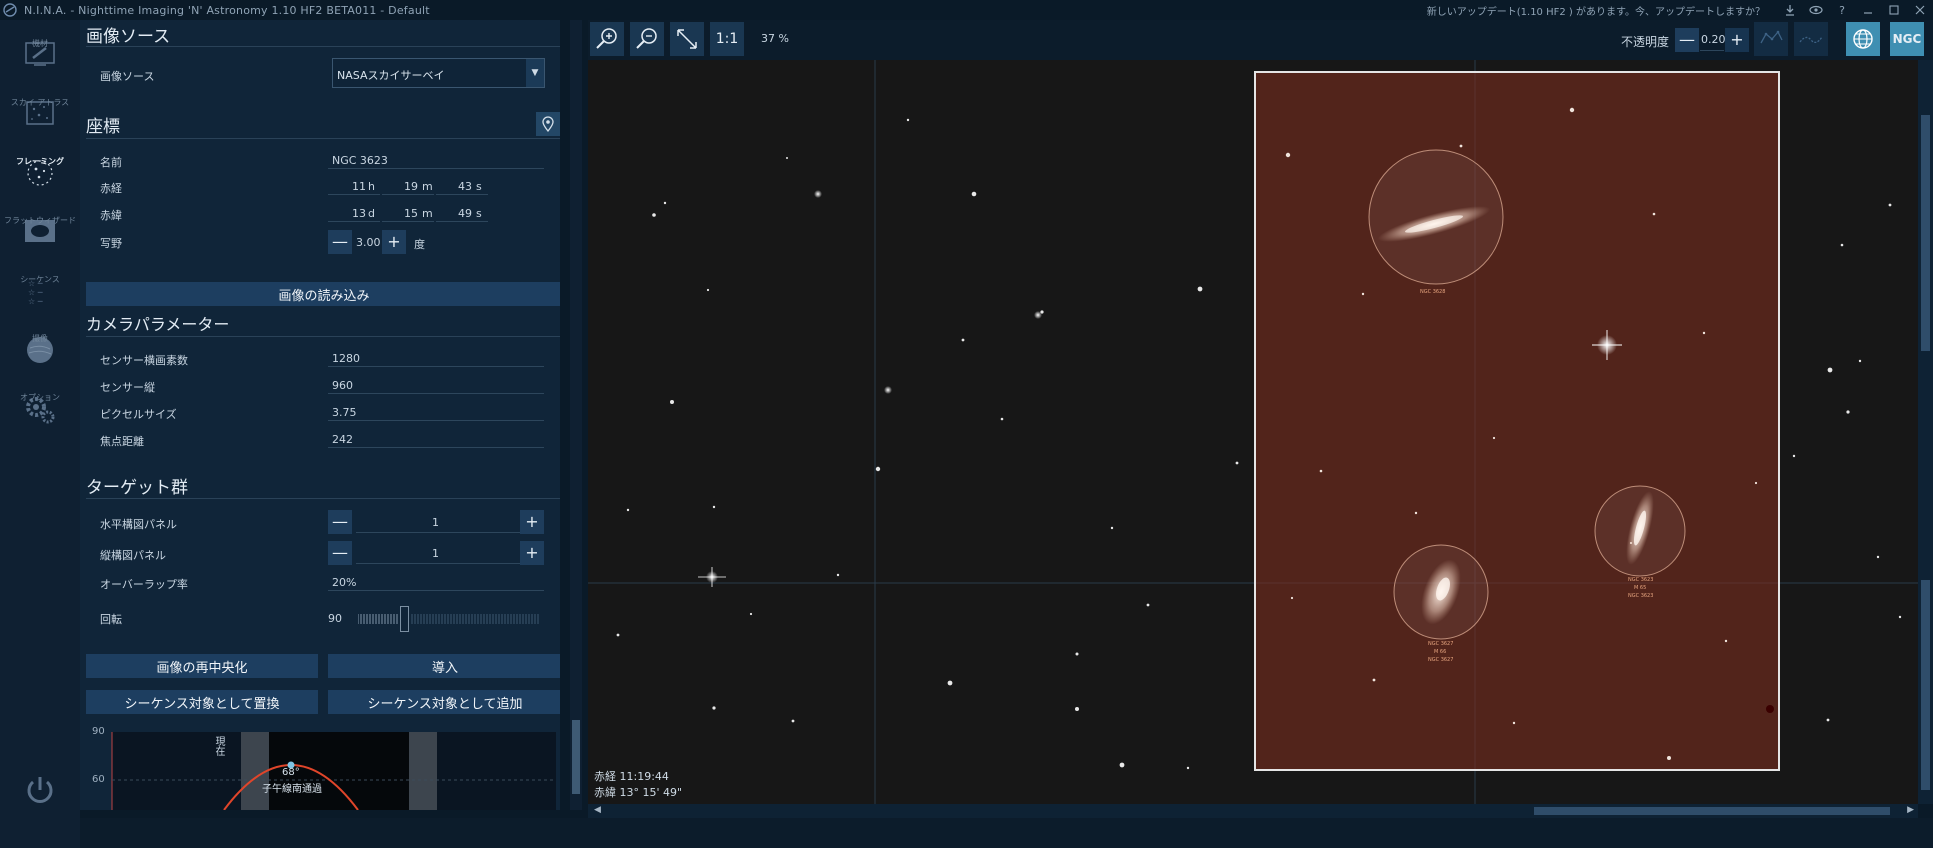  What do you see at coordinates (465, 186) in the screenshot?
I see `ra-seconds-field: 43` at bounding box center [465, 186].